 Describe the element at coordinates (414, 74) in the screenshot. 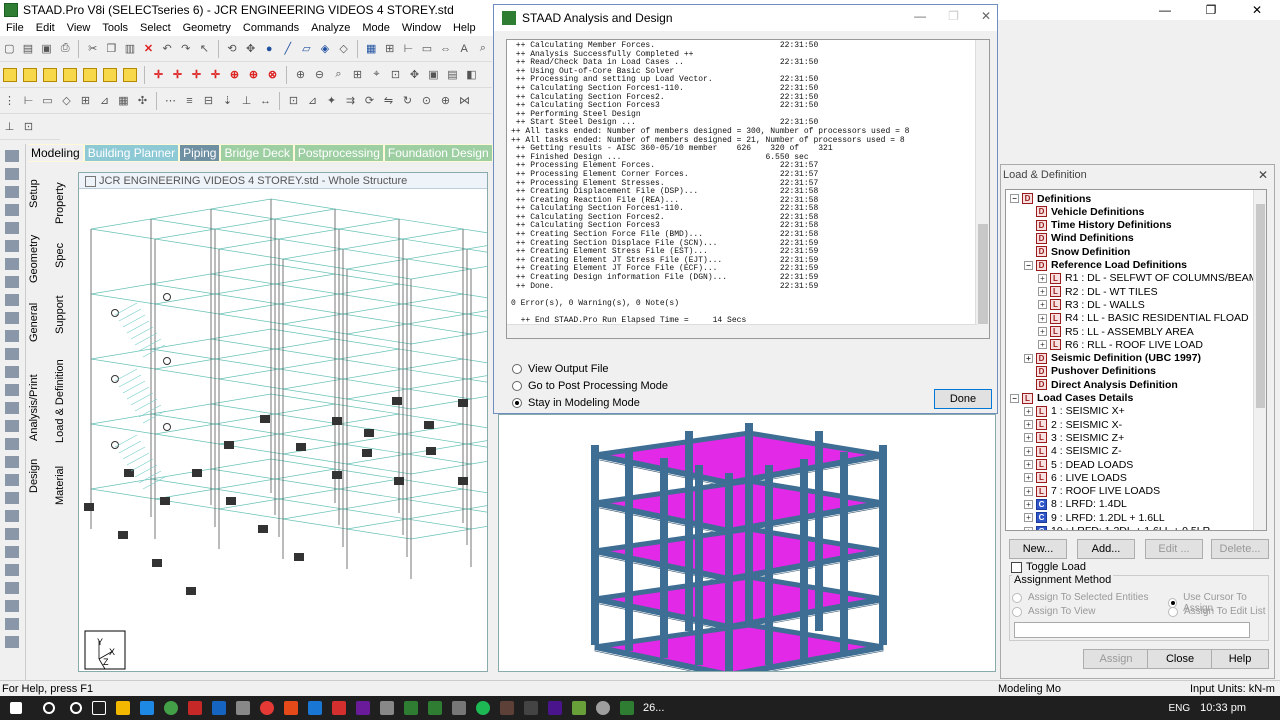

I see `pan-2-icon: ✥` at that location.